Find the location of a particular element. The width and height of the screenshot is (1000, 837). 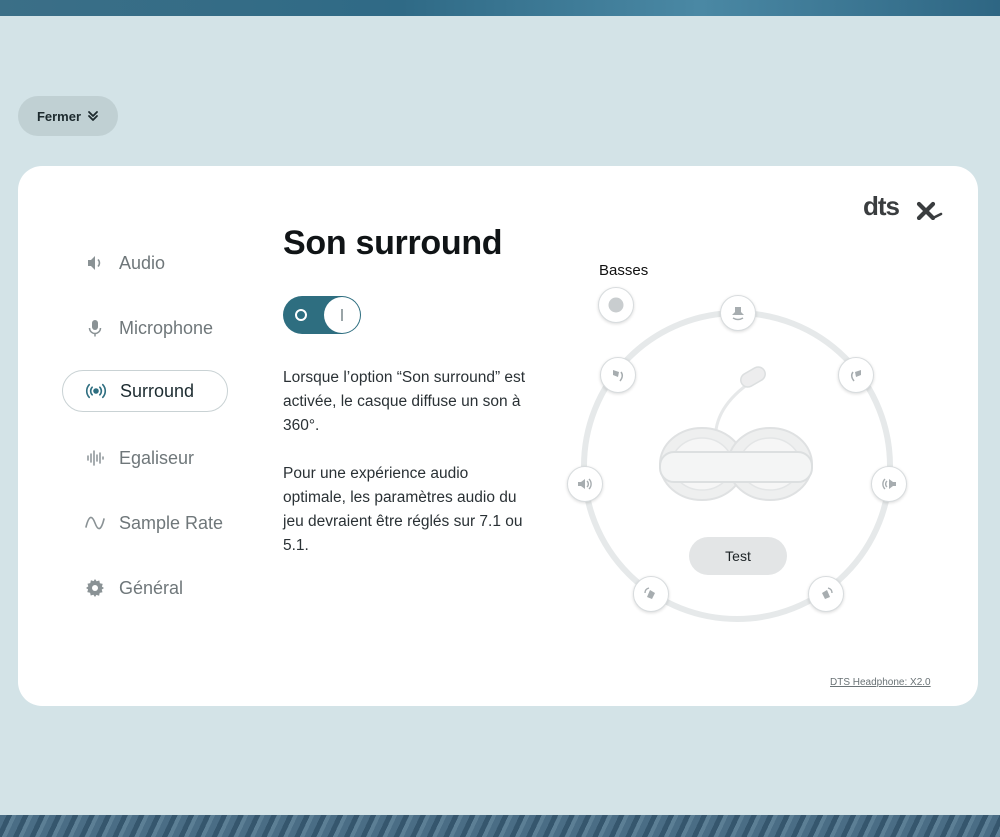

speaker-front-left-icon is located at coordinates (618, 376).